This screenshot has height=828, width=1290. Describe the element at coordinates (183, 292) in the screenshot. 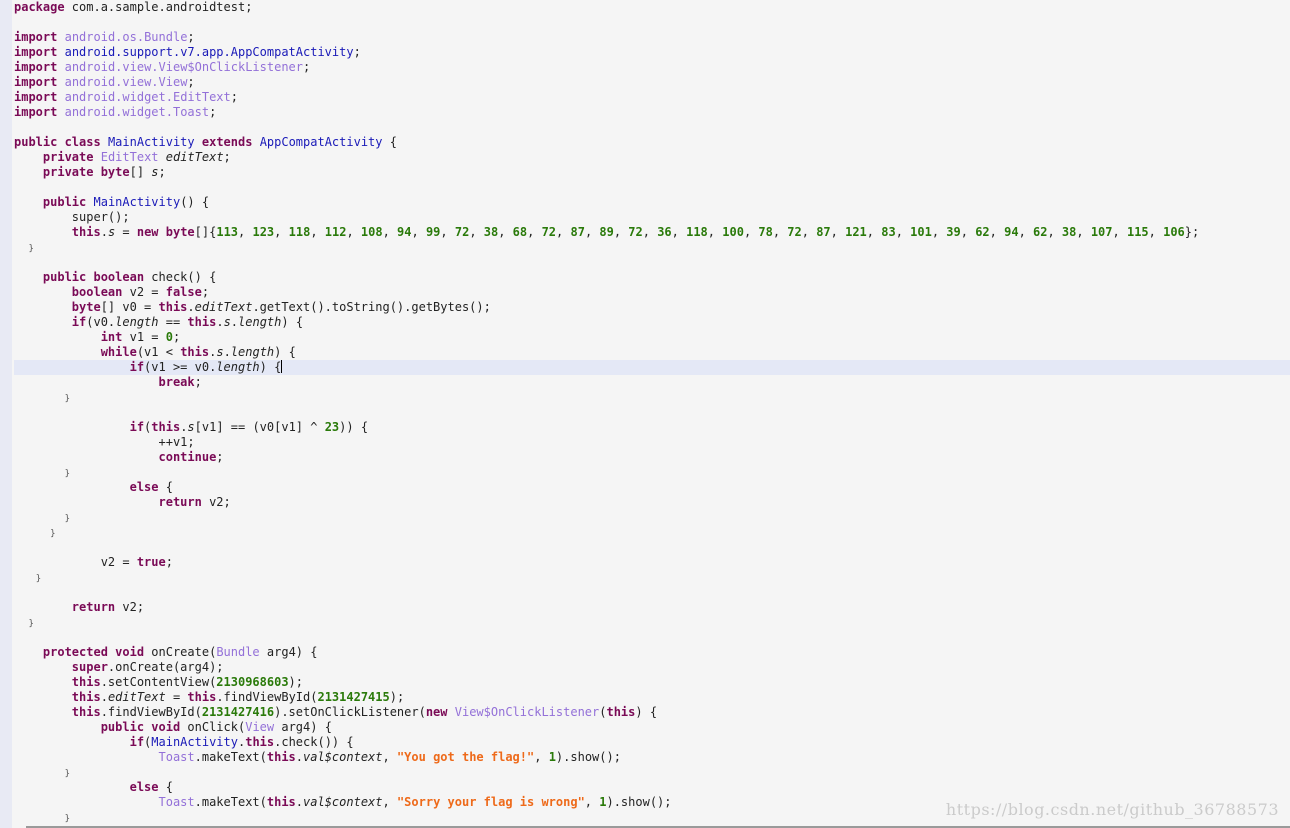

I see `code-token: false` at that location.